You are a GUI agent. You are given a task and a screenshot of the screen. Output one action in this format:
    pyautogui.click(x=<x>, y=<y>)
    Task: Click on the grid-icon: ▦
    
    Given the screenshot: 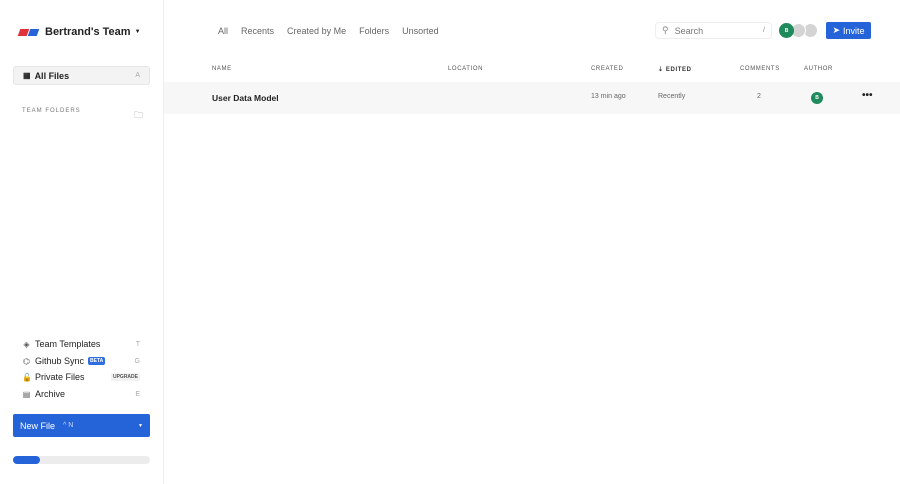 What is the action you would take?
    pyautogui.click(x=27, y=75)
    